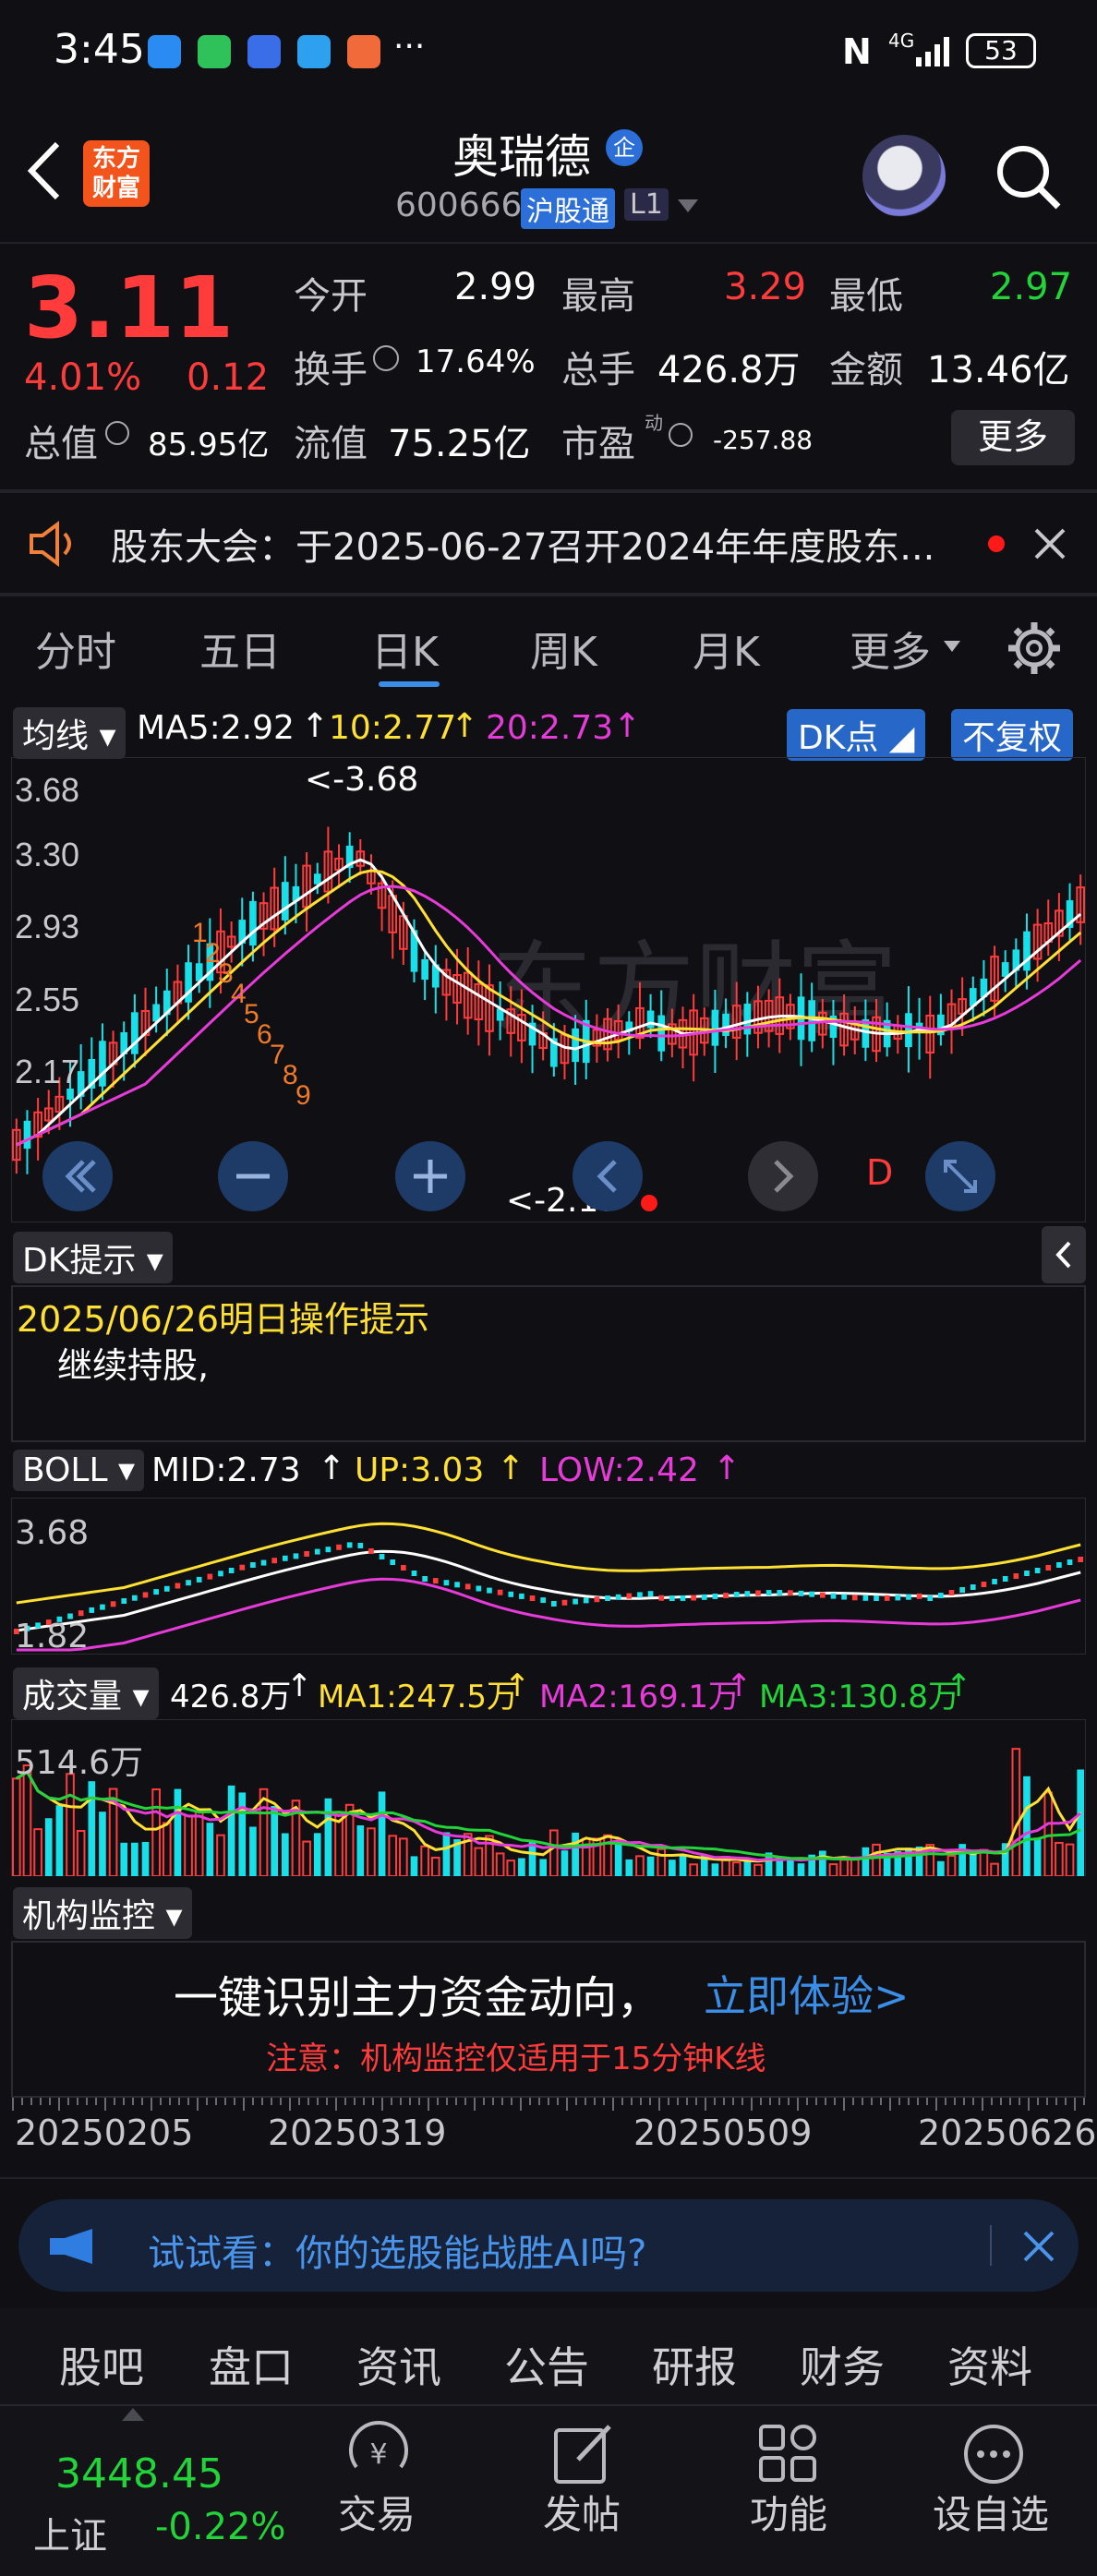 This screenshot has height=2576, width=1097. Describe the element at coordinates (904, 176) in the screenshot. I see `ai-robot-icon` at that location.